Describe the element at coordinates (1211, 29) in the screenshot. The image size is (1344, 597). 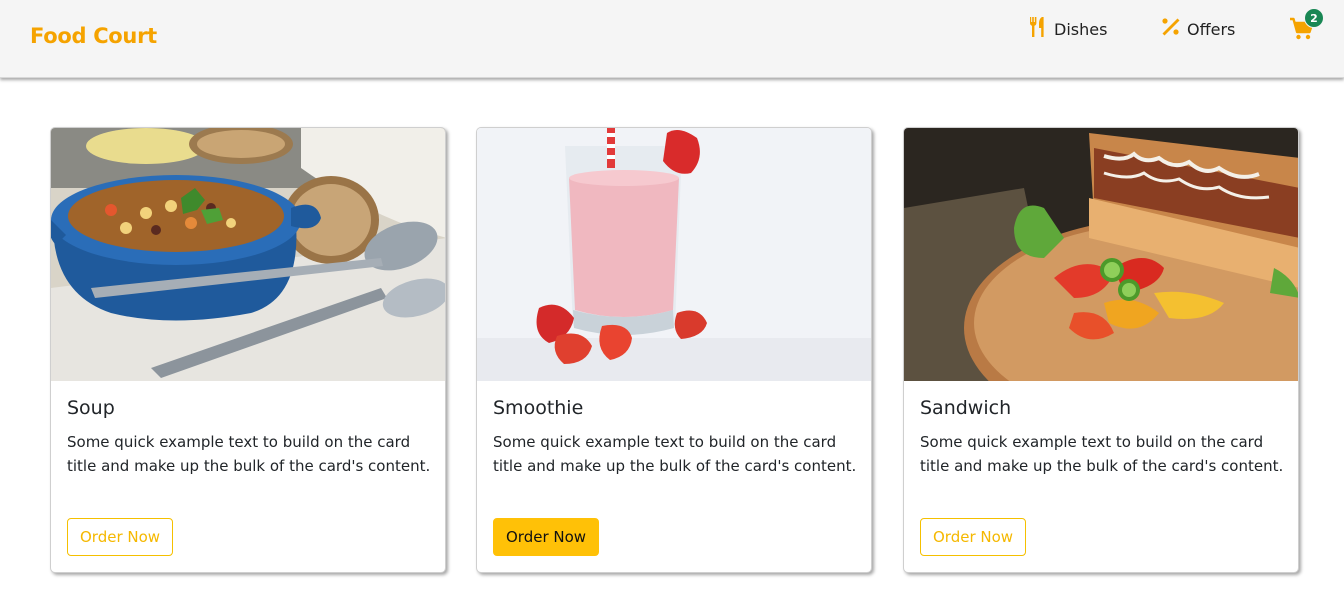
I see `nav-offers-label: Offers` at that location.